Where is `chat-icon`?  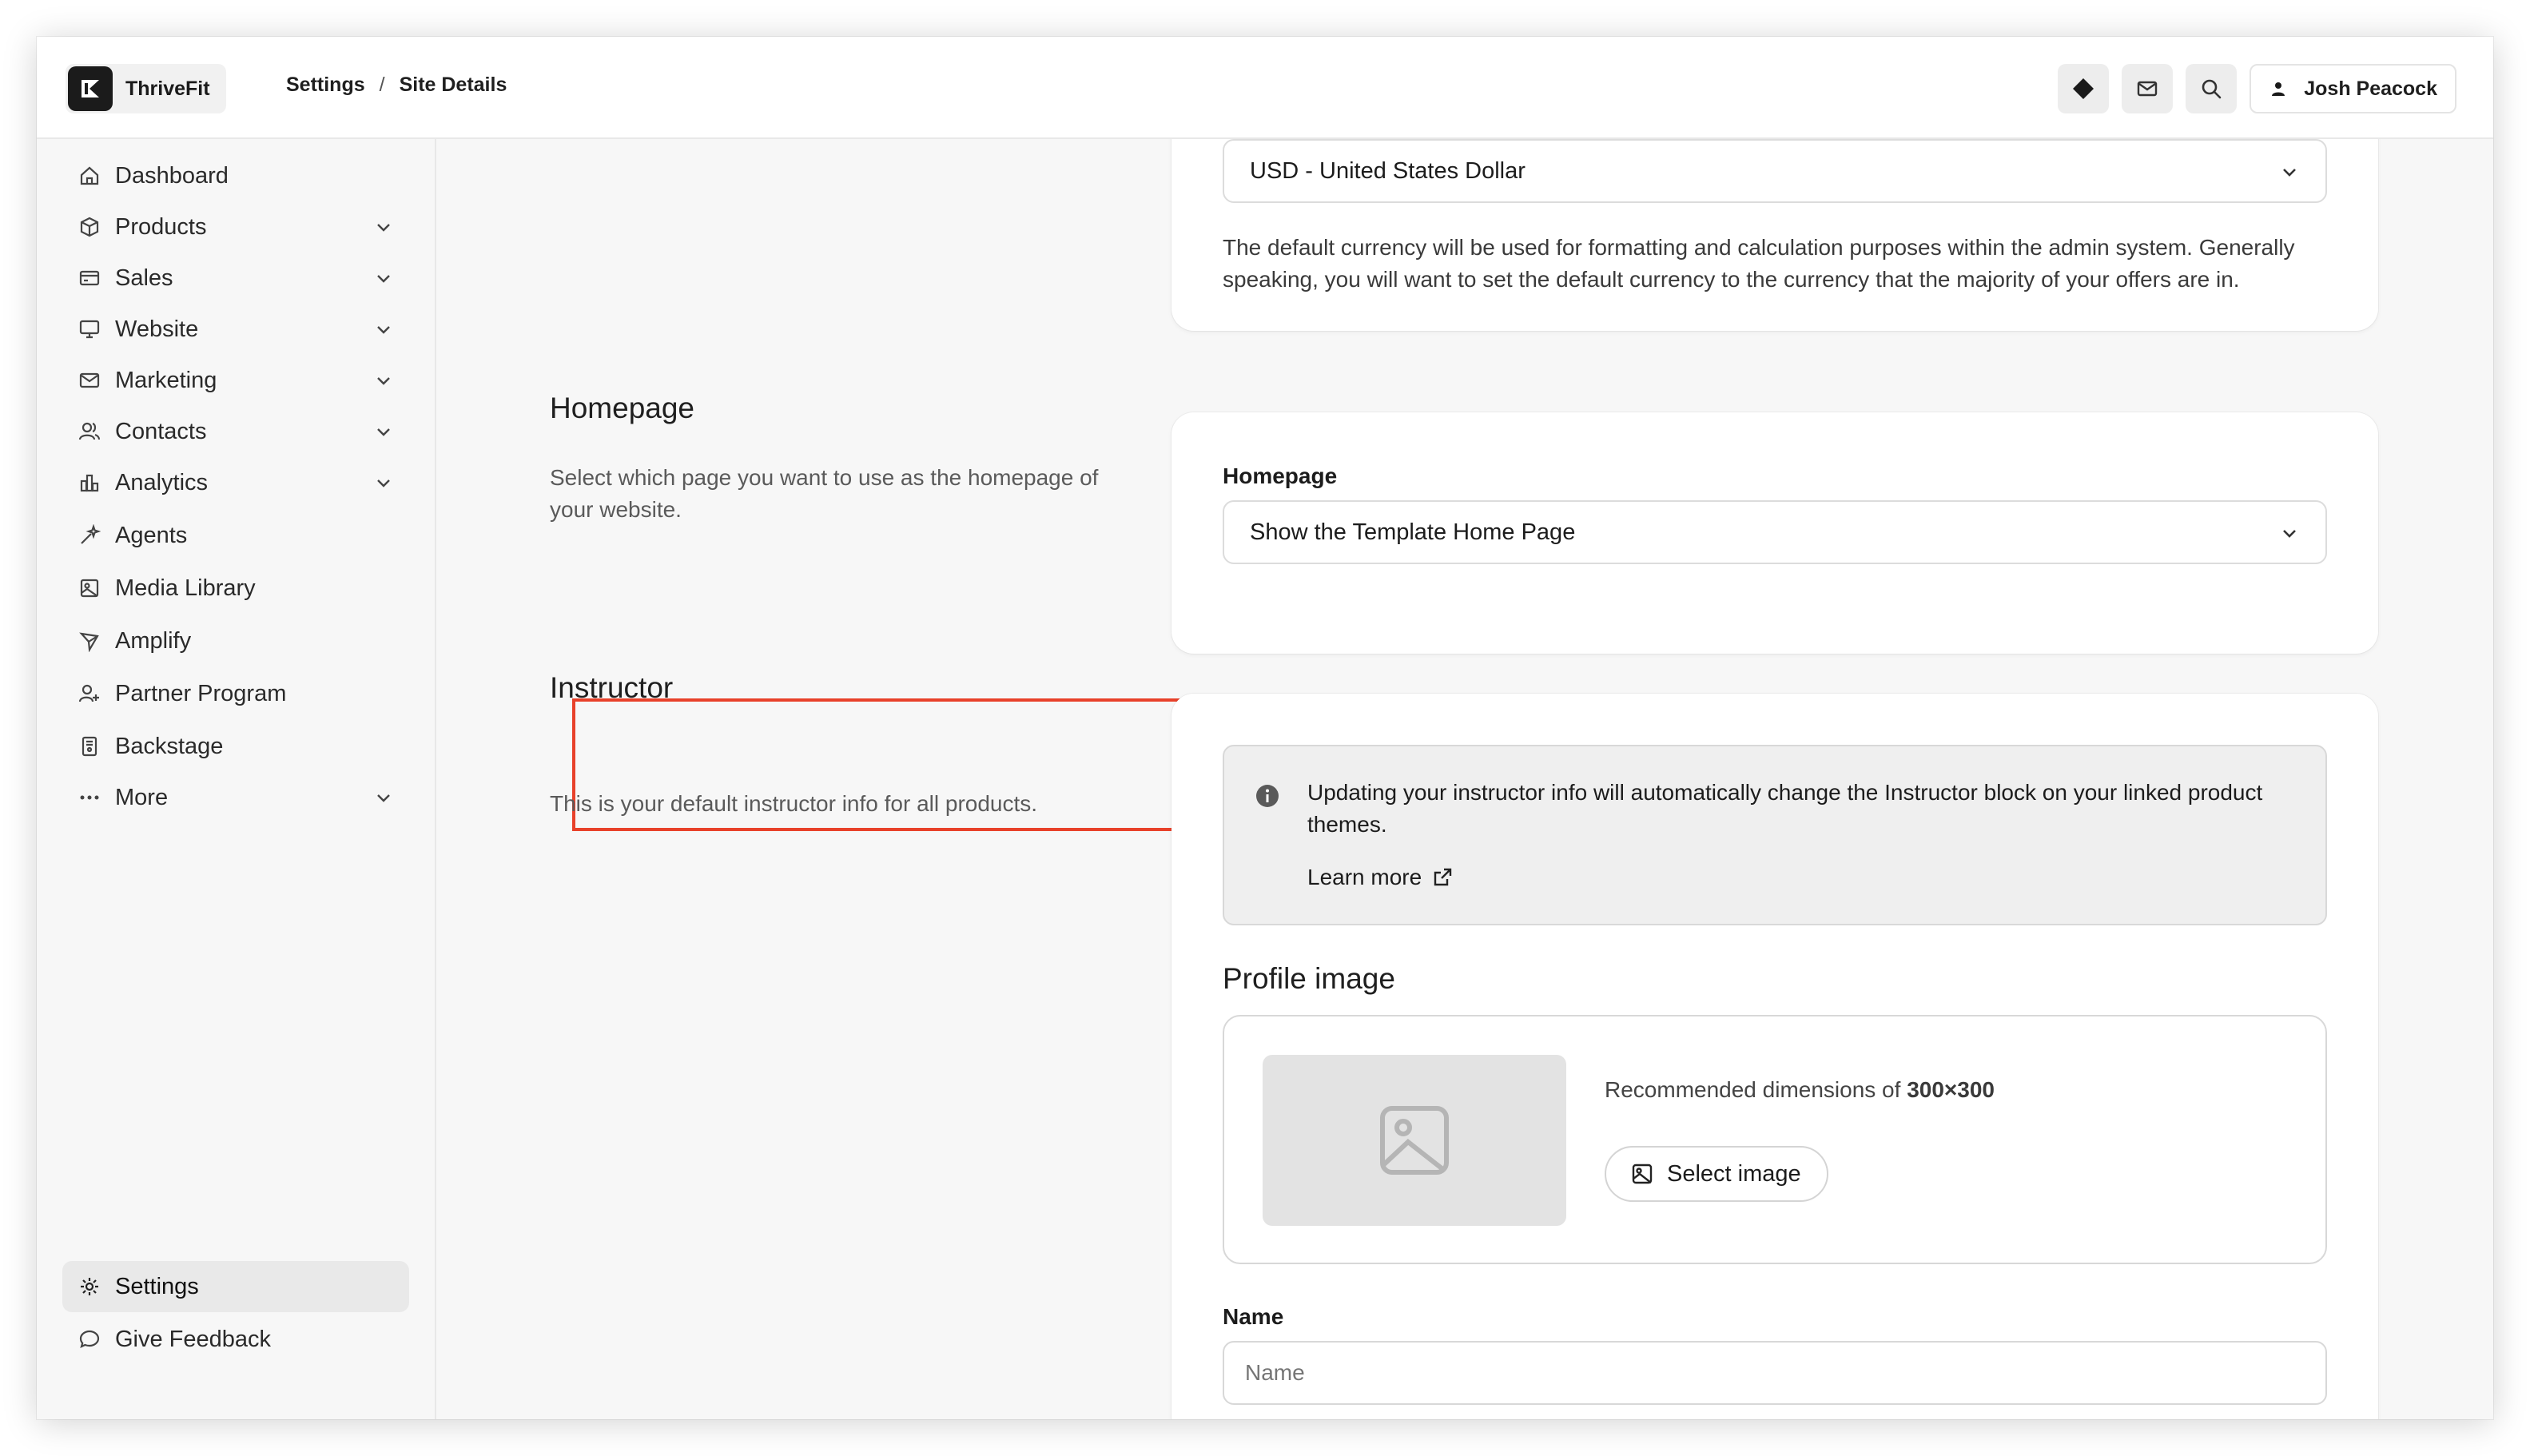 chat-icon is located at coordinates (89, 1339).